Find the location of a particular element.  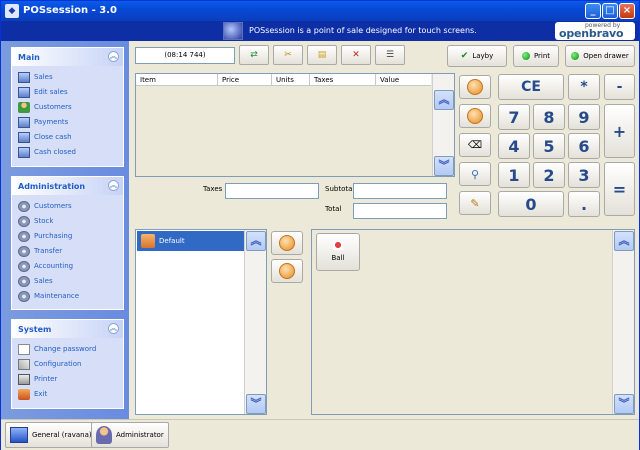

sidebar-item-admin-sales: Sales is located at coordinates (67, 281).